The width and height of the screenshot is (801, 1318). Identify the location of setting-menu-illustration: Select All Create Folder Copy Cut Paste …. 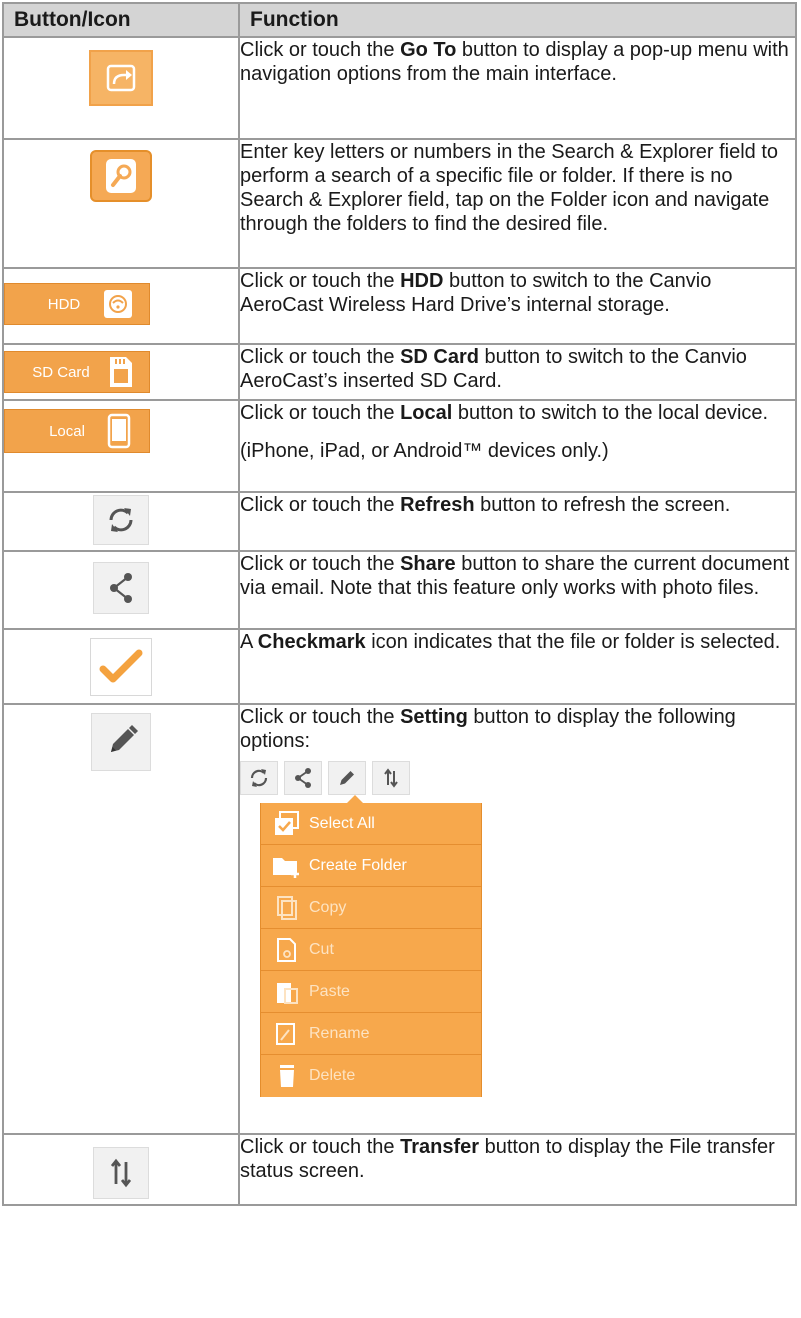
(361, 929).